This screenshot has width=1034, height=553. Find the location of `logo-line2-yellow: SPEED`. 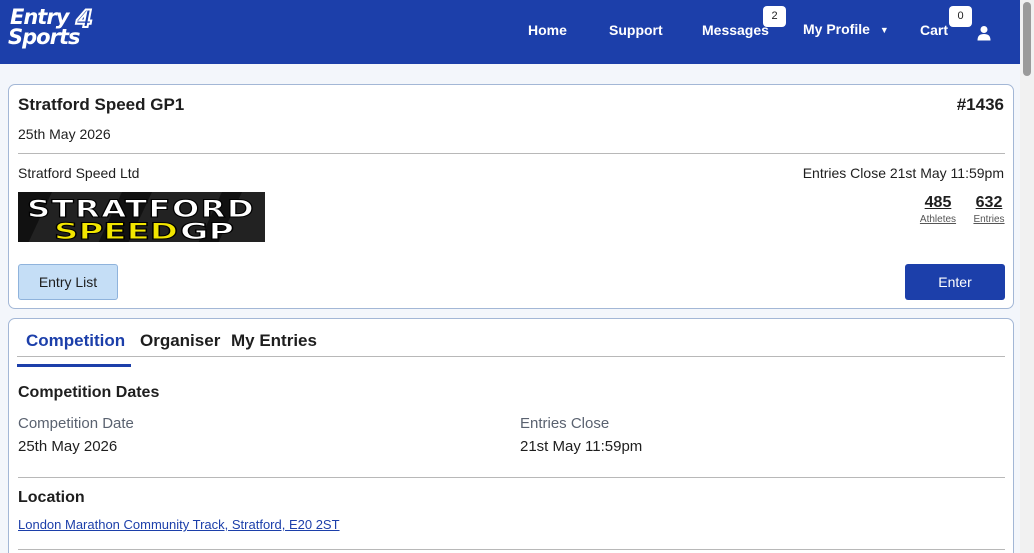

logo-line2-yellow: SPEED is located at coordinates (116, 231).